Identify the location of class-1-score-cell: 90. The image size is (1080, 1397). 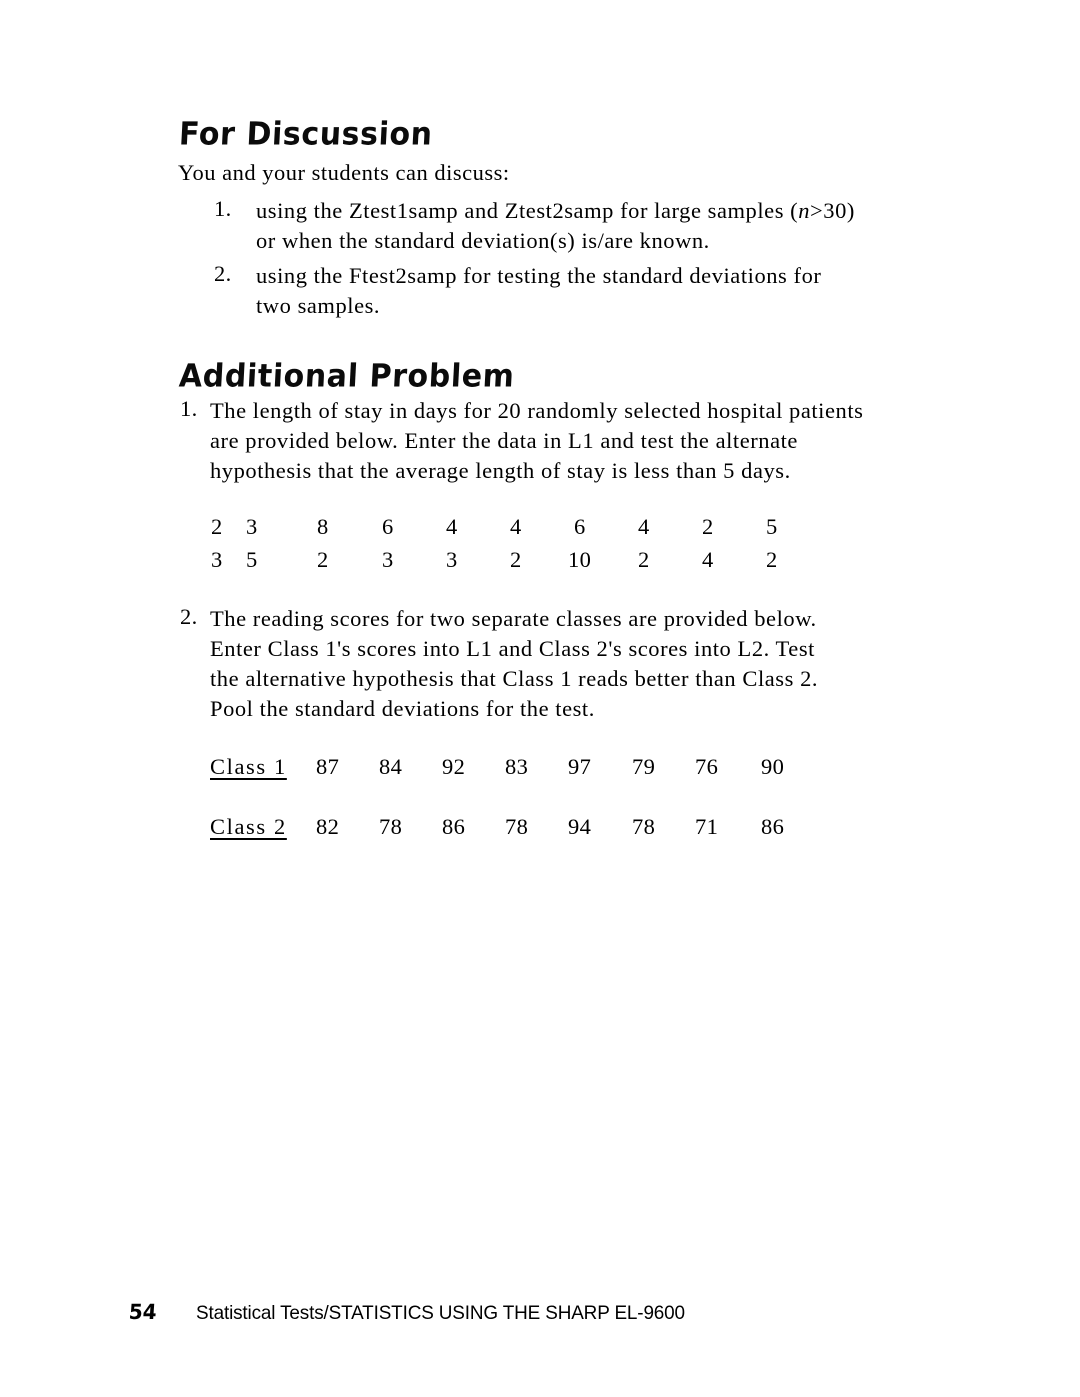
(773, 766).